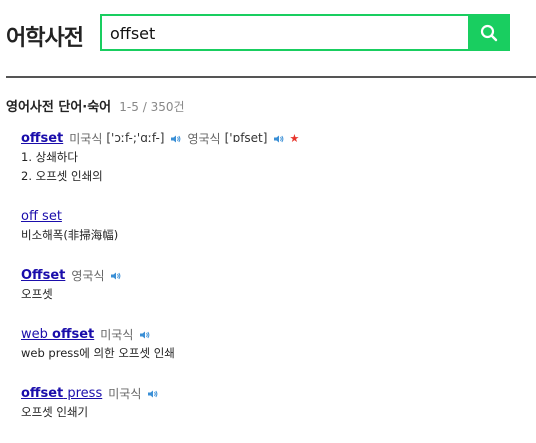  Describe the element at coordinates (59, 107) in the screenshot. I see `section-name: 영어사전 단어·숙어` at that location.